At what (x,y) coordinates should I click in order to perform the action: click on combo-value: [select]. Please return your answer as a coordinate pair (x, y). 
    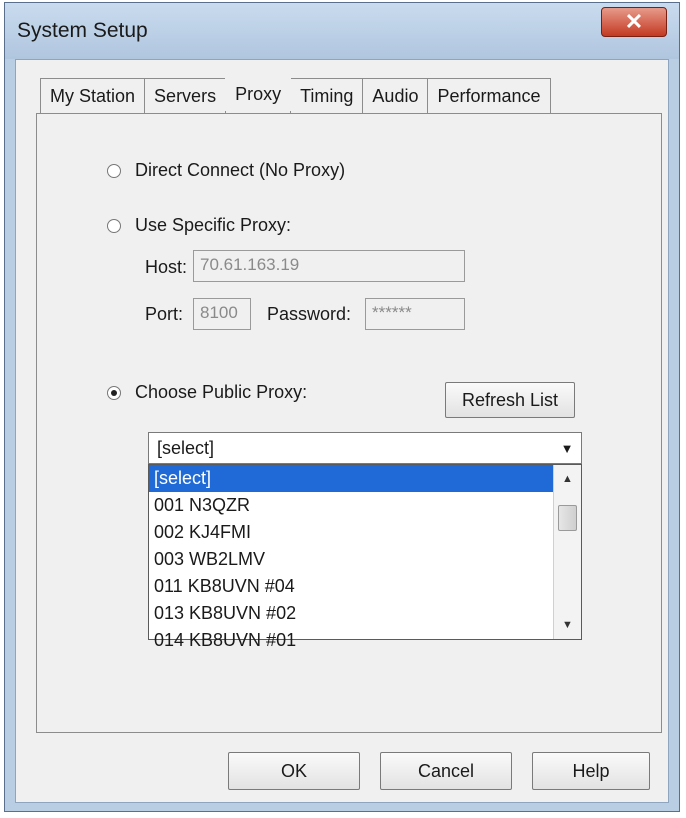
    Looking at the image, I should click on (186, 448).